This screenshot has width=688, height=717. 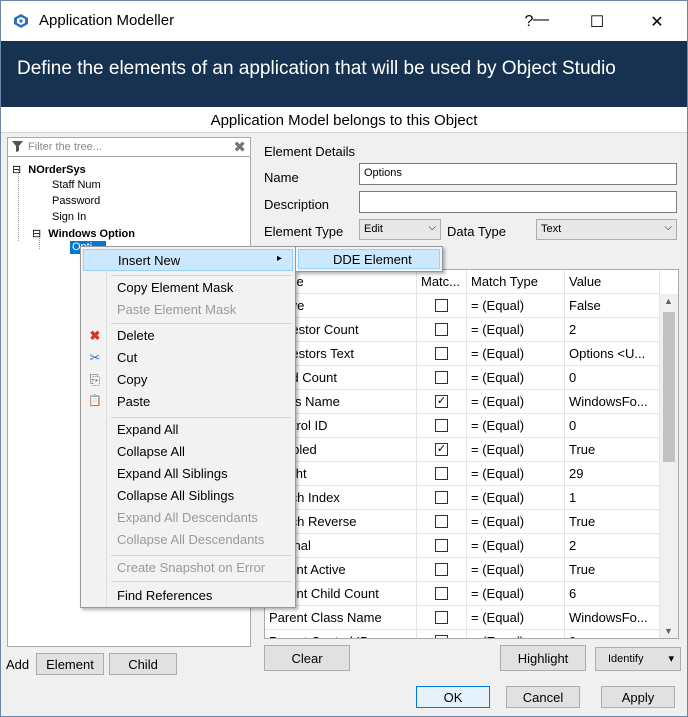 I want to click on tree-node-norder-sys: ⊟ NOrderSys, so click(x=49, y=169).